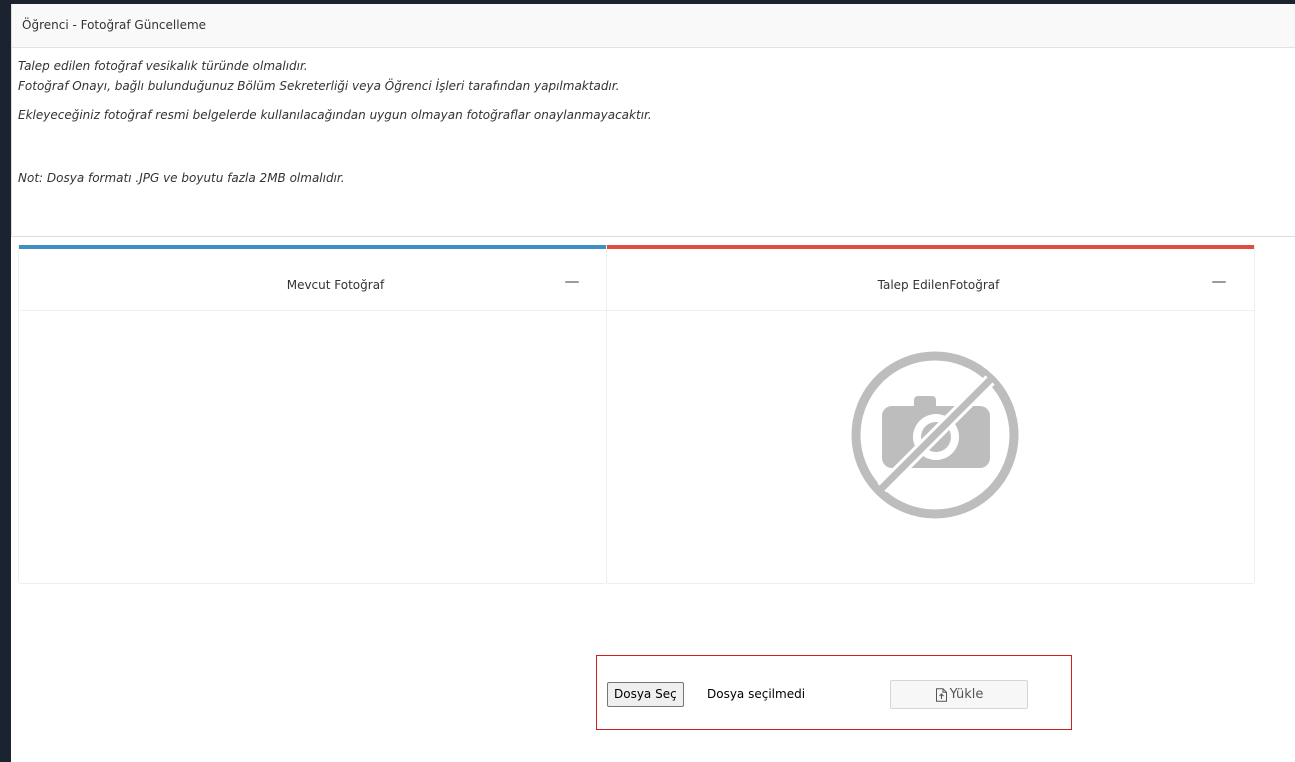 This screenshot has height=762, width=1295. What do you see at coordinates (653, 26) in the screenshot?
I see `portlet-title: Öğrenci - Fotoğraf Güncelleme` at bounding box center [653, 26].